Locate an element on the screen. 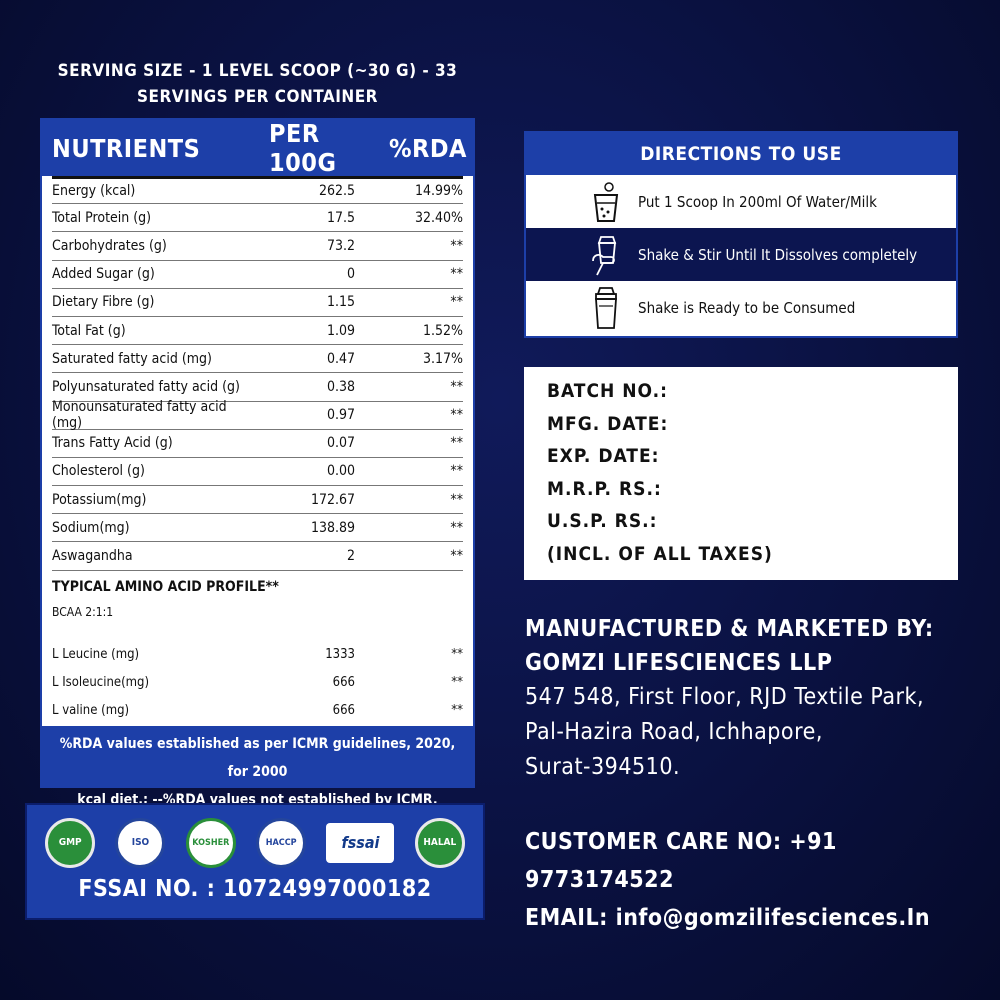 The width and height of the screenshot is (1000, 1000). fssai-number: FSSAI NO. : 10724997000182 is located at coordinates (255, 889).